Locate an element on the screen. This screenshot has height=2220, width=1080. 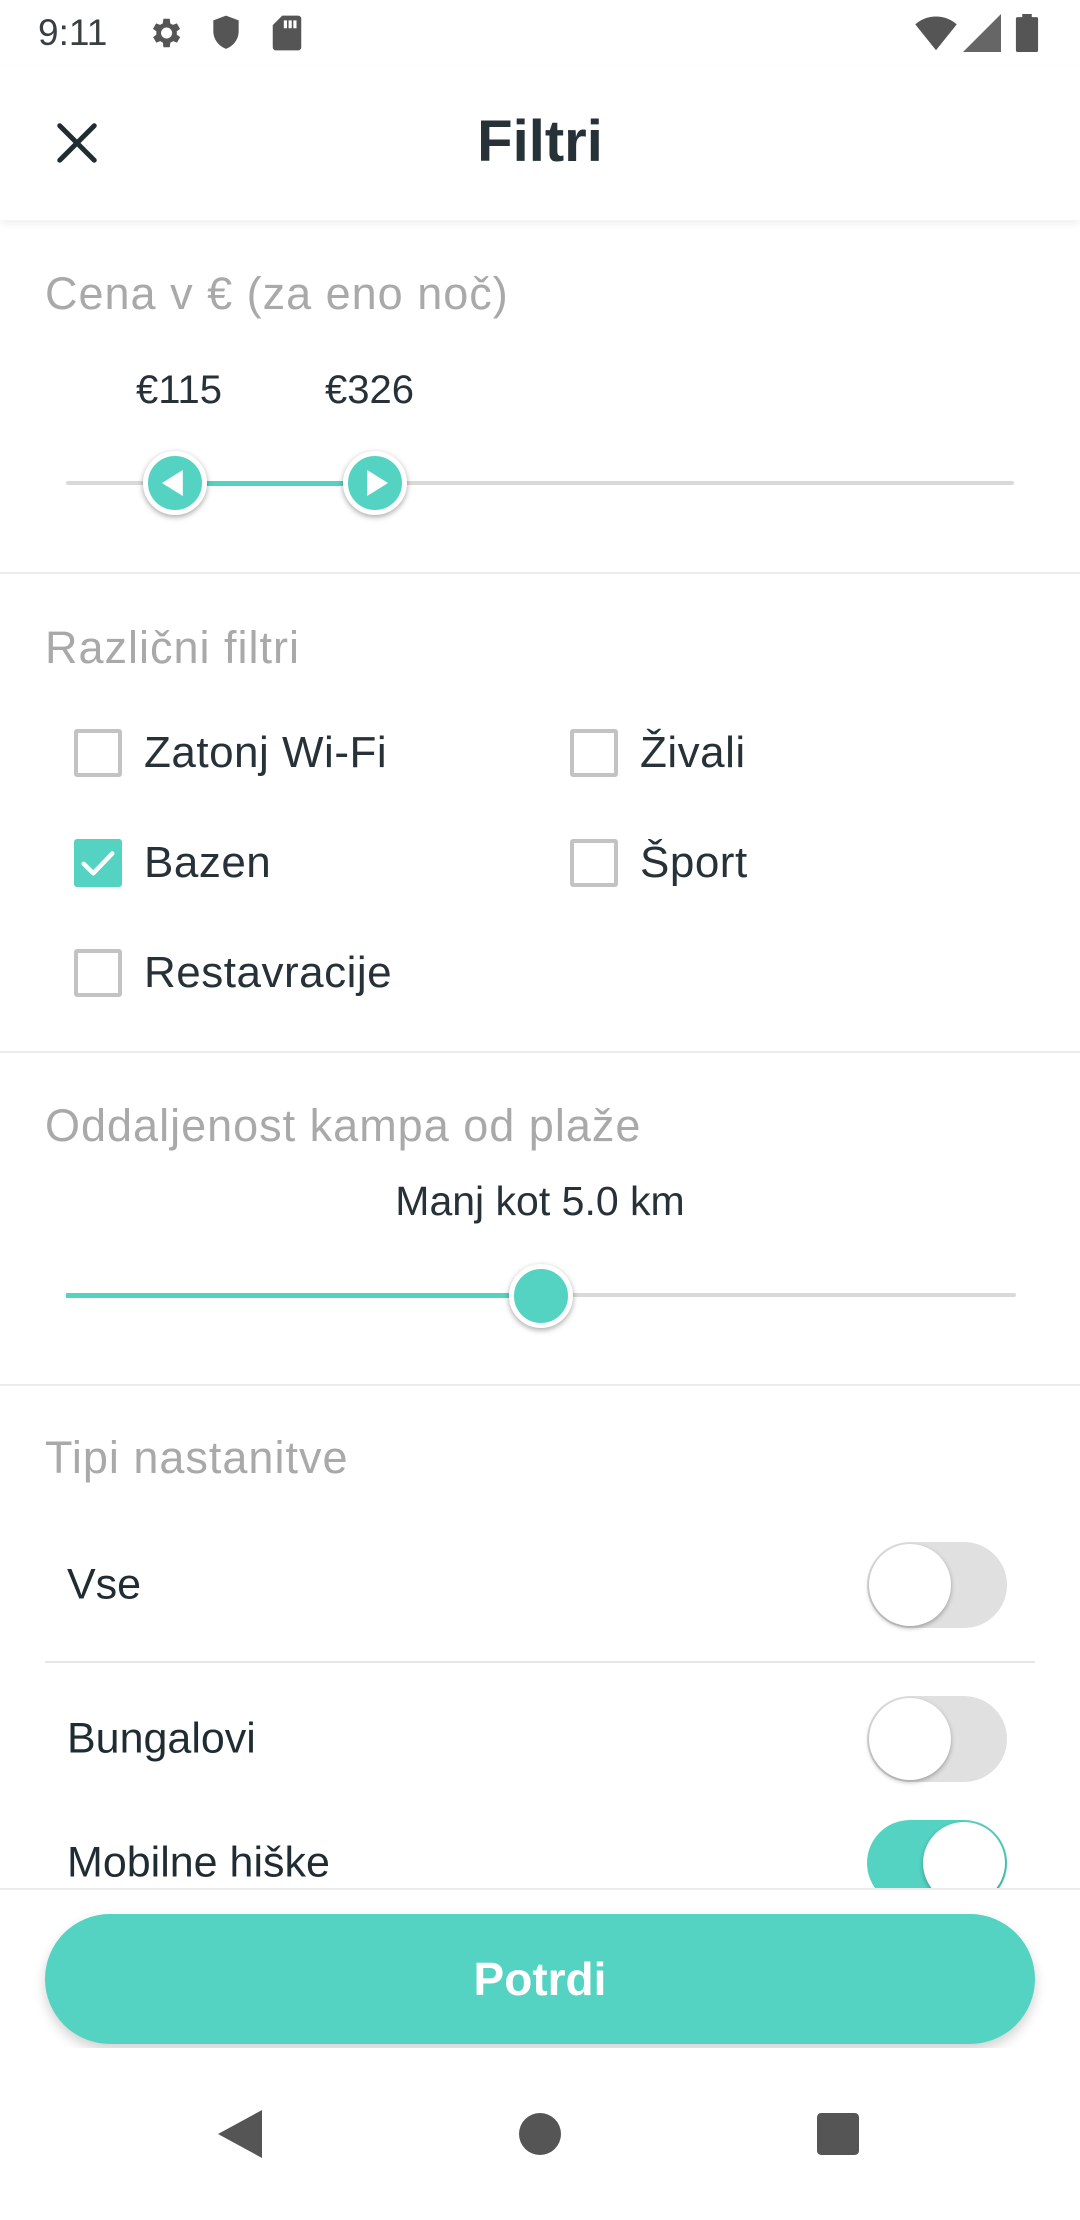
back-triangle-icon is located at coordinates (240, 2134).